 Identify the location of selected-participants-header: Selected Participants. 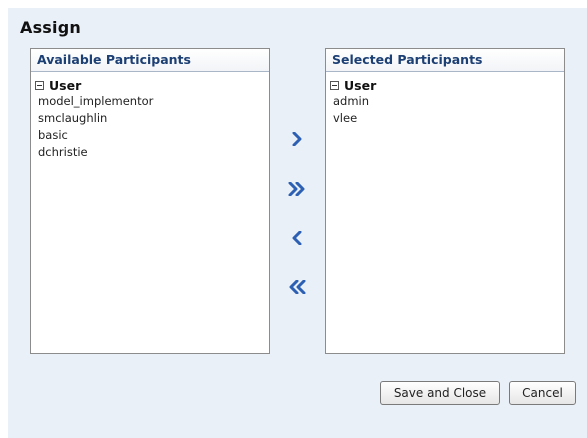
(445, 60).